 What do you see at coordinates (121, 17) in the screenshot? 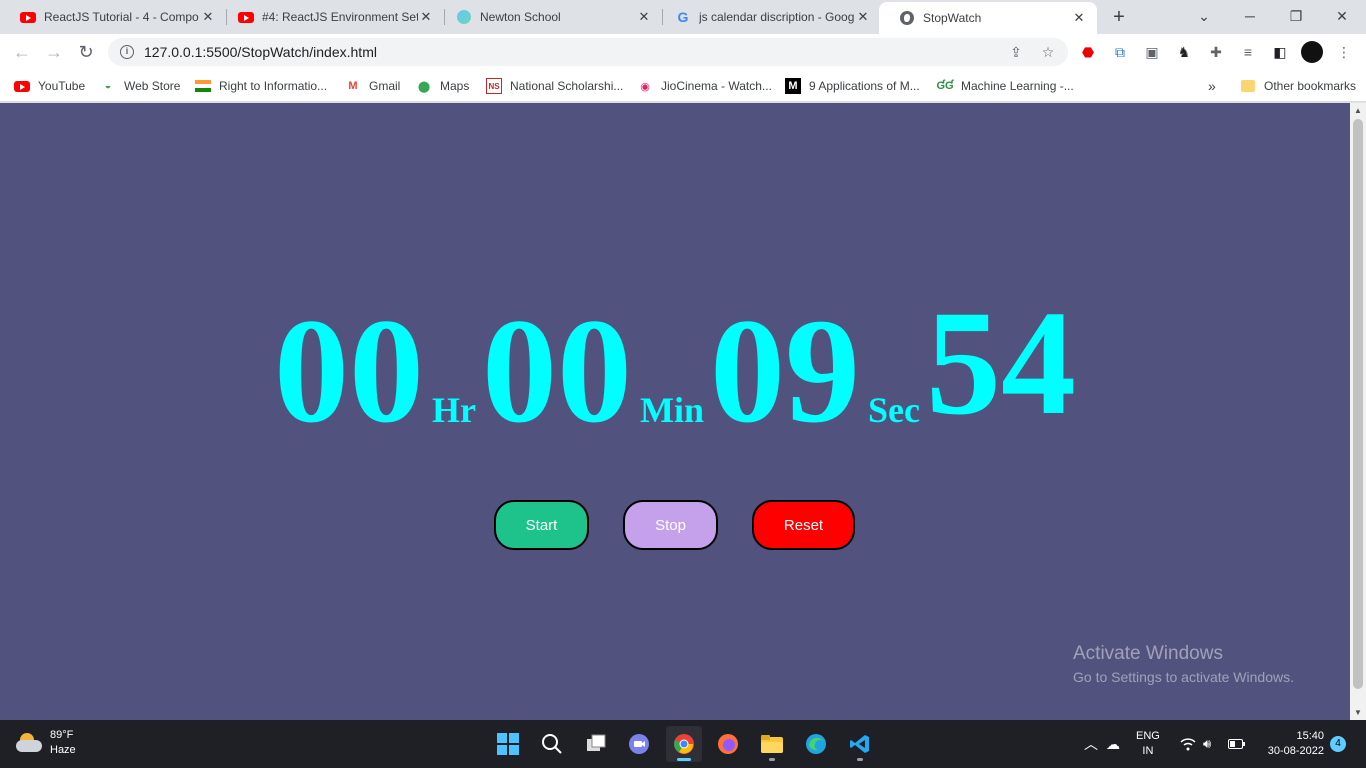
I see `tab-title: ReactJS Tutorial - 4 - Compo` at bounding box center [121, 17].